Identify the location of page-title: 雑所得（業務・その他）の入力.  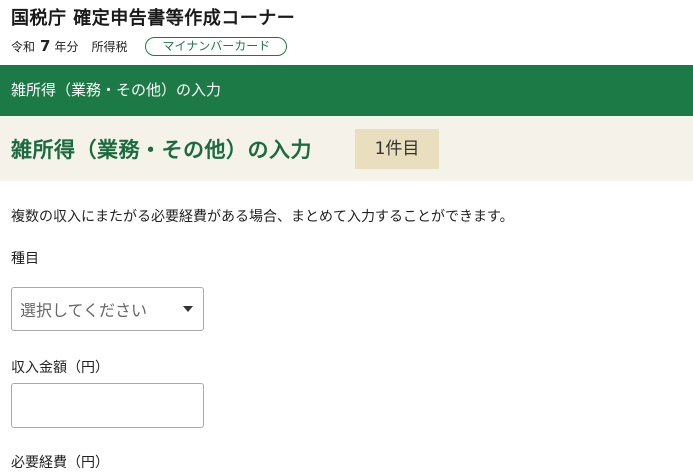
(161, 150).